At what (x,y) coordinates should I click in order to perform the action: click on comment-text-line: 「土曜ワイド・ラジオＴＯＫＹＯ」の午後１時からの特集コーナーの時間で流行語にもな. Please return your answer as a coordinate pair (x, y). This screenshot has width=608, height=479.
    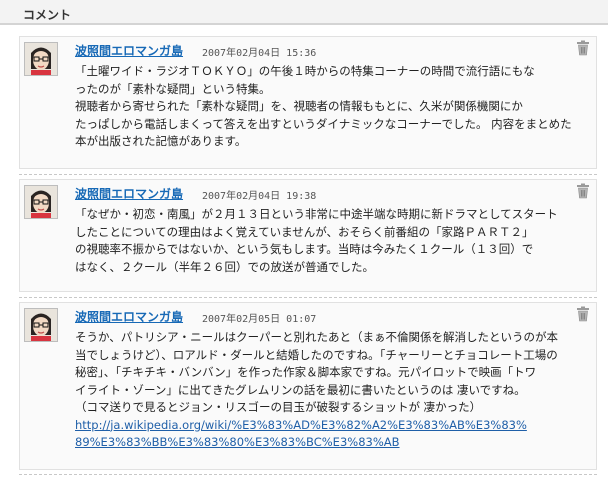
    Looking at the image, I should click on (305, 71).